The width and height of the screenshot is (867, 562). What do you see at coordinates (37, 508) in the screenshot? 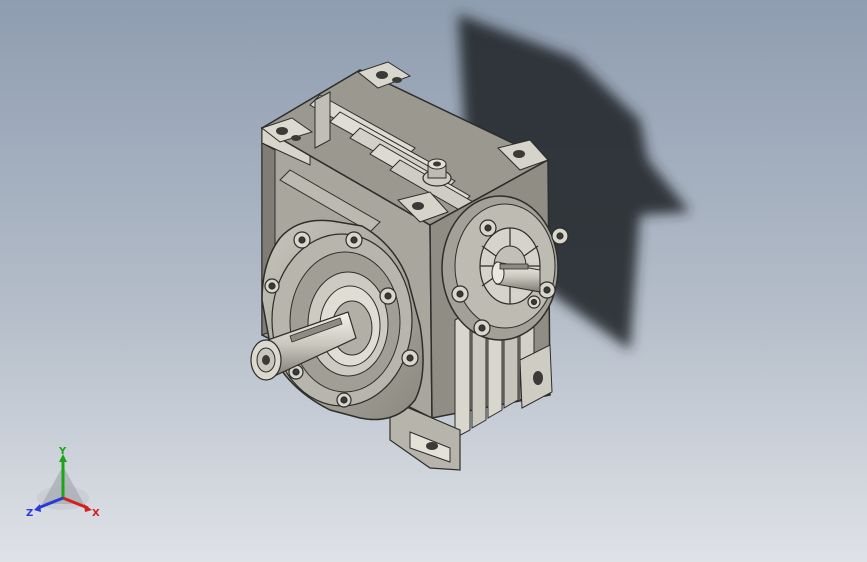
I see `z-axis-arrow-icon` at bounding box center [37, 508].